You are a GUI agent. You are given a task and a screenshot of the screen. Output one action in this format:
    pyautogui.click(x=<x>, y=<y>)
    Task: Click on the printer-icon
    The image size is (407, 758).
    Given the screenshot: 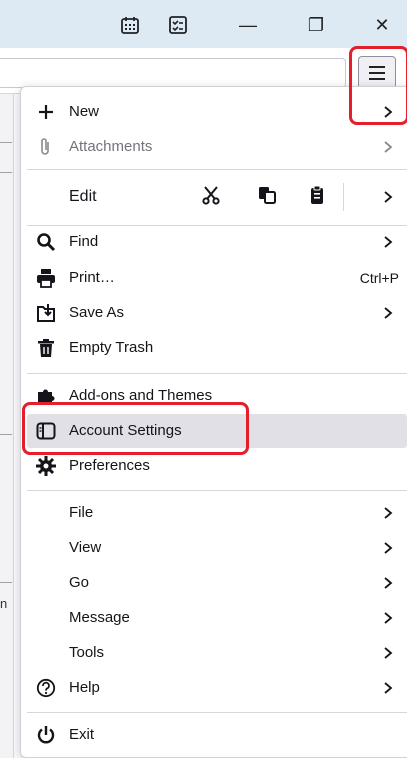 What is the action you would take?
    pyautogui.click(x=46, y=278)
    